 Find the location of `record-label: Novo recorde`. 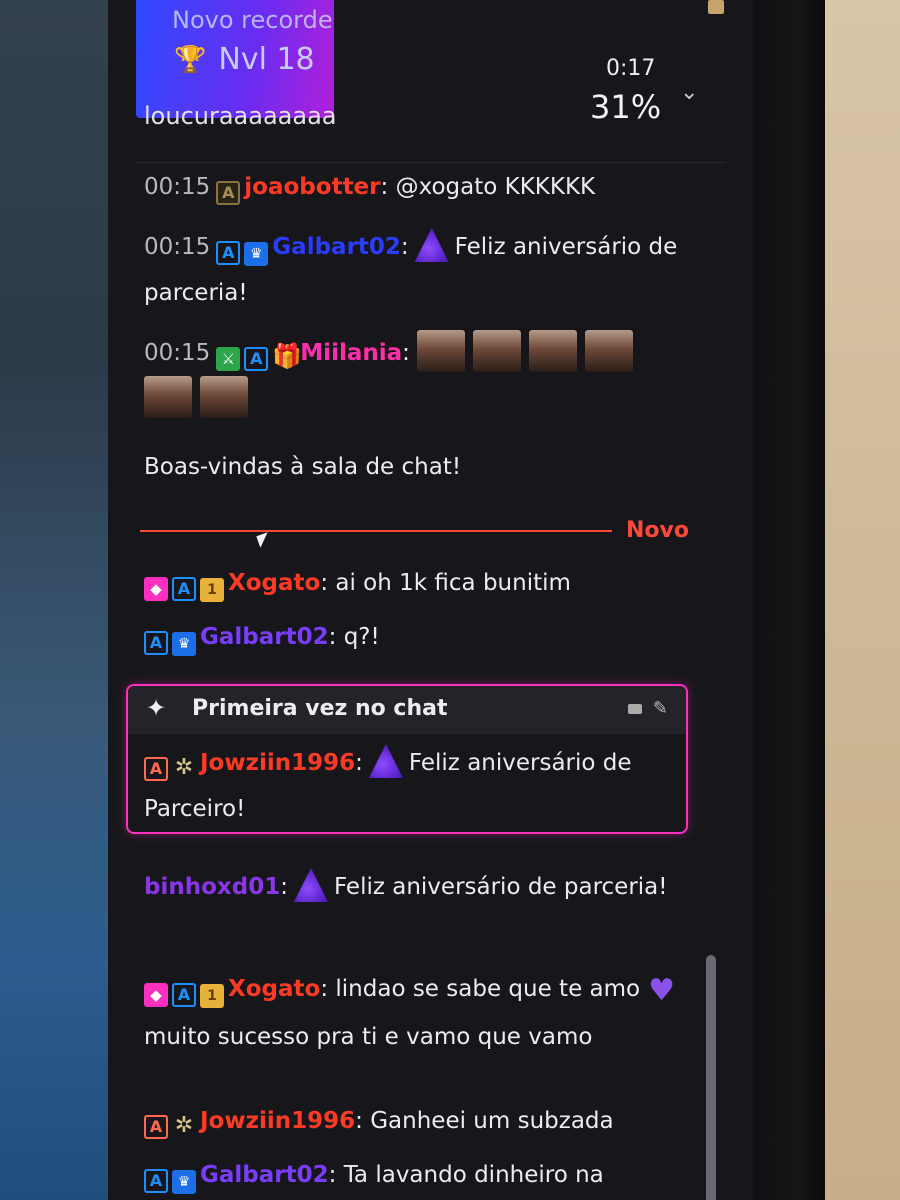

record-label: Novo recorde is located at coordinates (252, 20).